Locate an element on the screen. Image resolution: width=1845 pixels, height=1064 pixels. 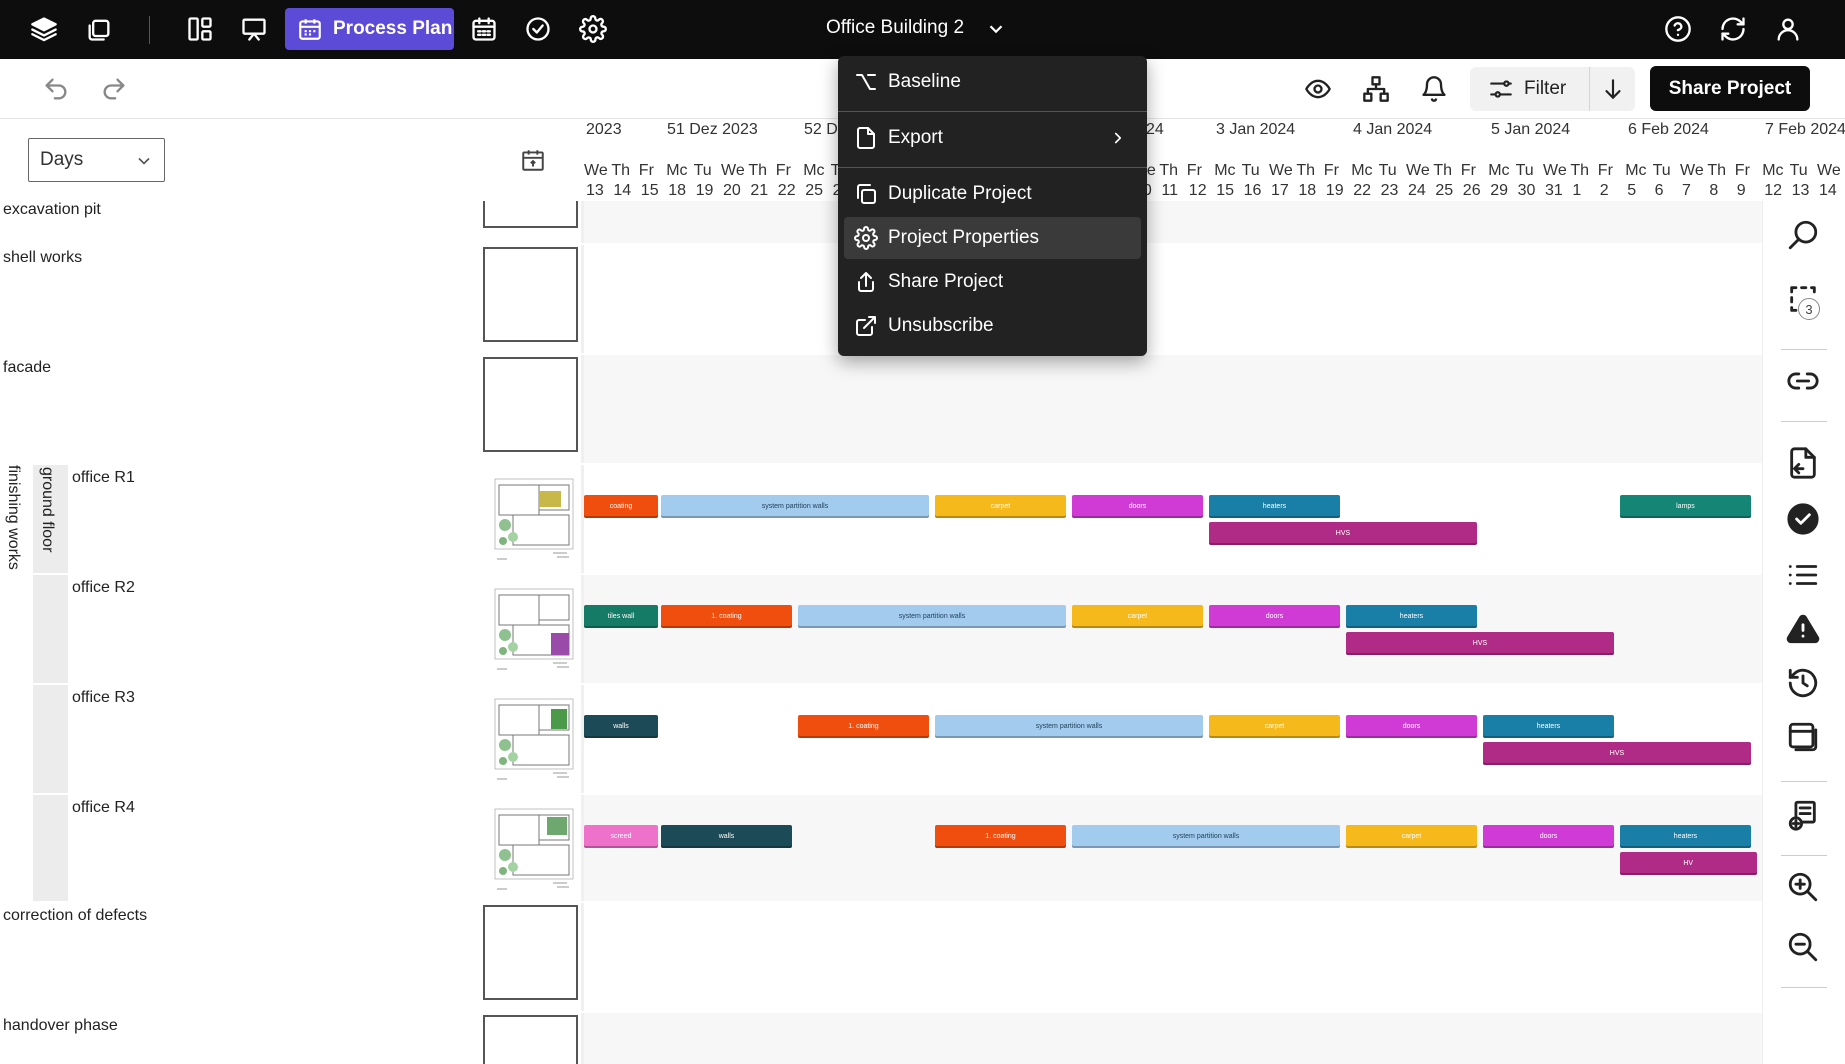
calendar-grid-icon is located at coordinates (484, 29).